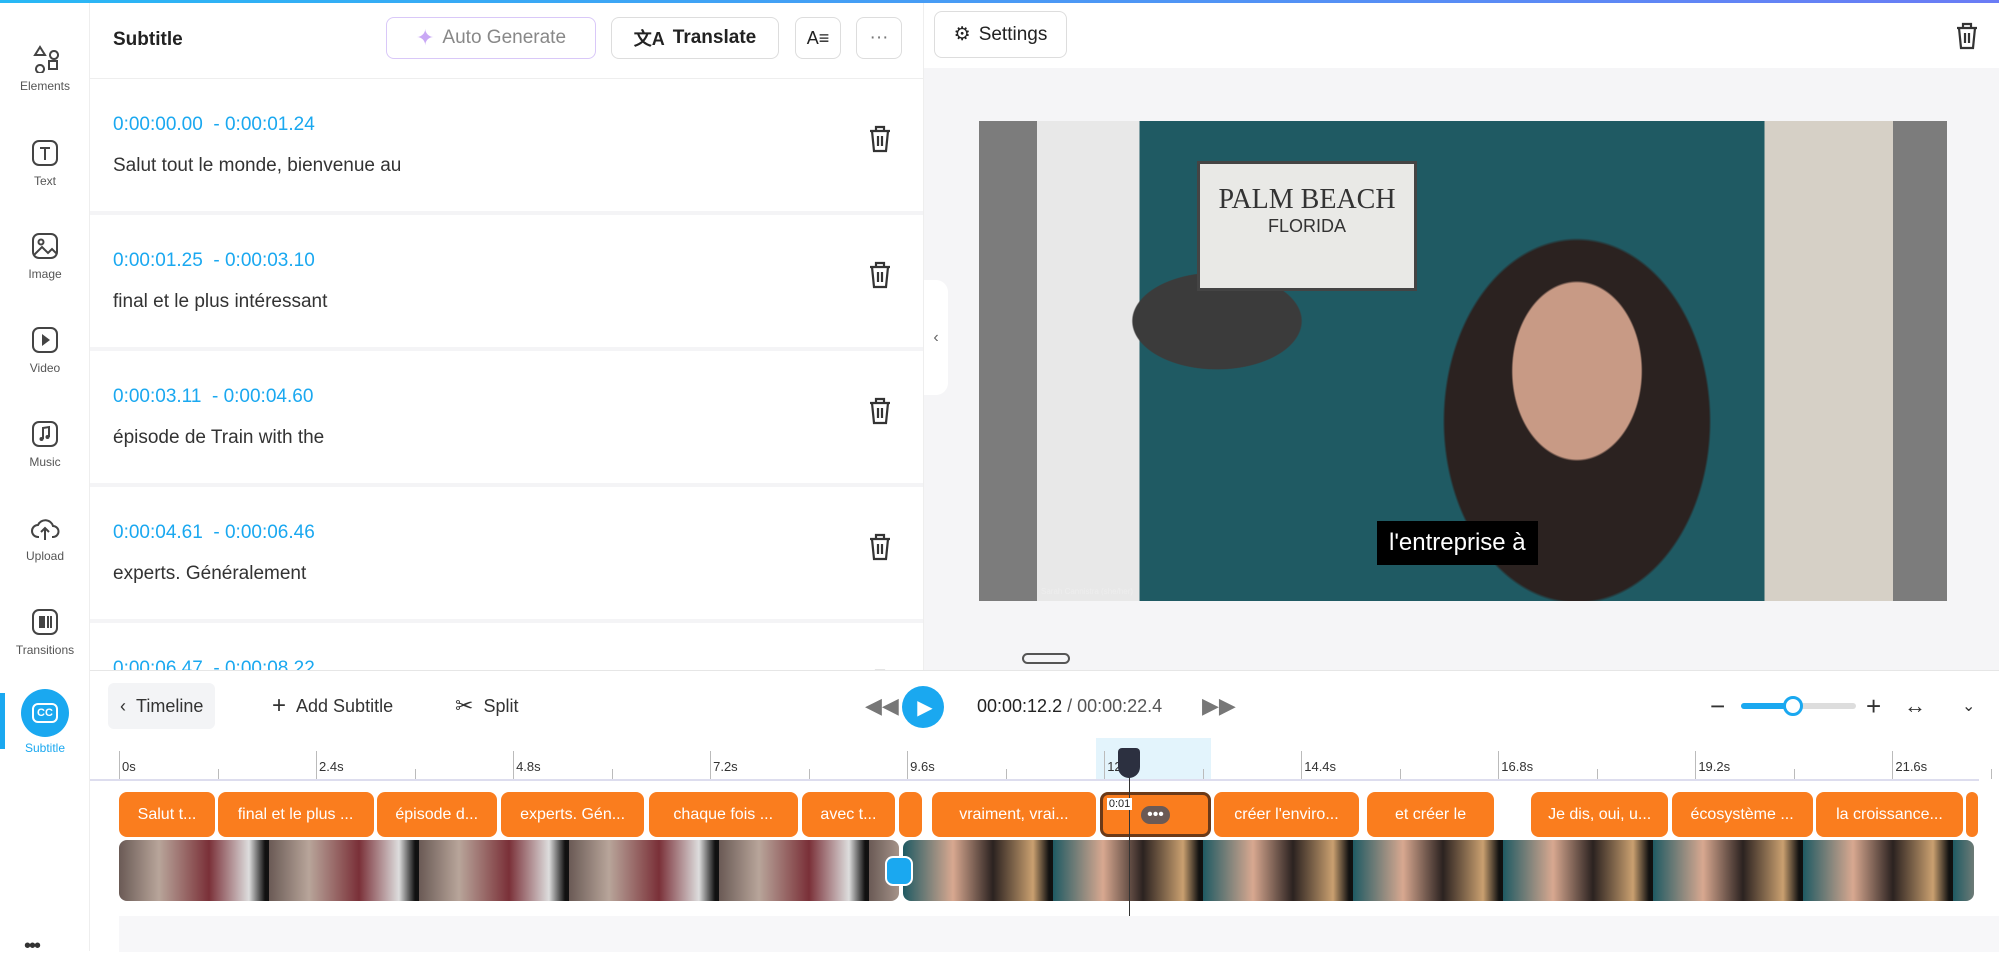  Describe the element at coordinates (209, 574) in the screenshot. I see `subtitle-text: experts. Généralement` at that location.